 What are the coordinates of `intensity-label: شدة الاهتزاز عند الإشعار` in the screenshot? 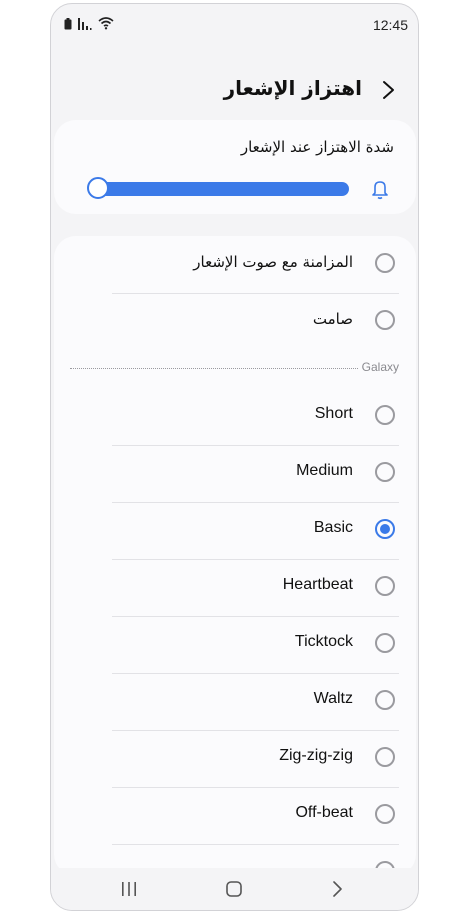 It's located at (317, 147).